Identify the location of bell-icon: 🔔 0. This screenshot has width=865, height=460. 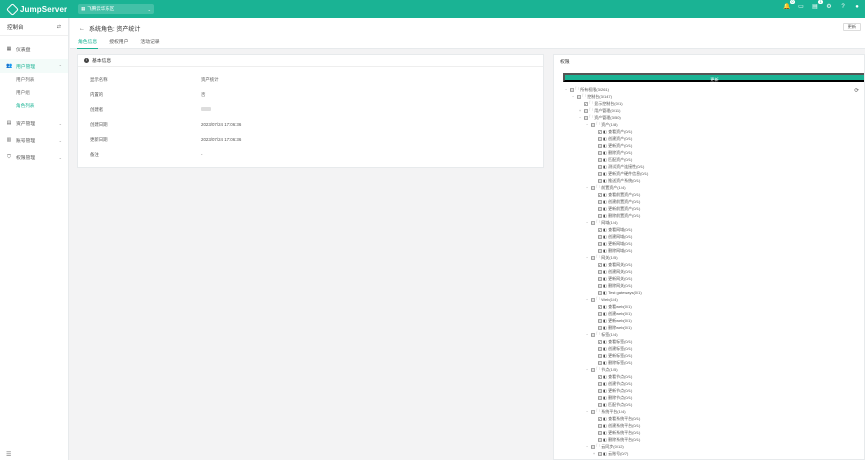
(789, 5).